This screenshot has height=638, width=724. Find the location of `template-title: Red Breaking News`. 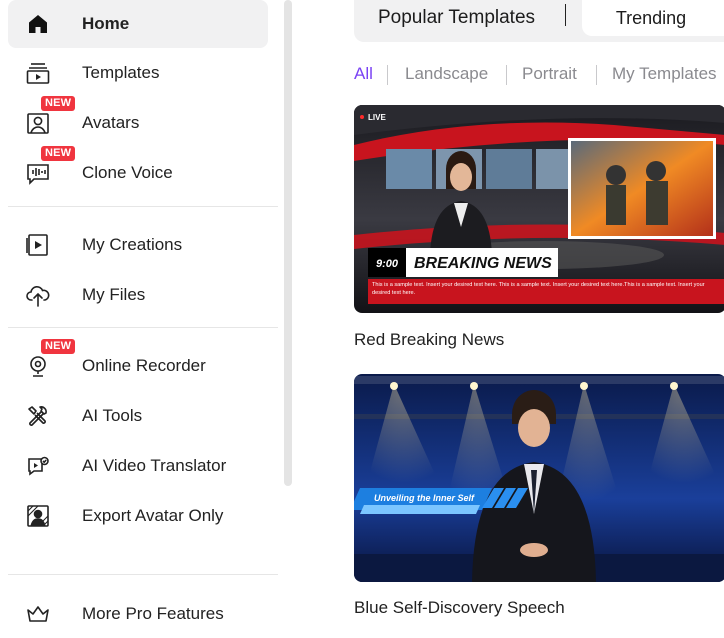

template-title: Red Breaking News is located at coordinates (429, 340).